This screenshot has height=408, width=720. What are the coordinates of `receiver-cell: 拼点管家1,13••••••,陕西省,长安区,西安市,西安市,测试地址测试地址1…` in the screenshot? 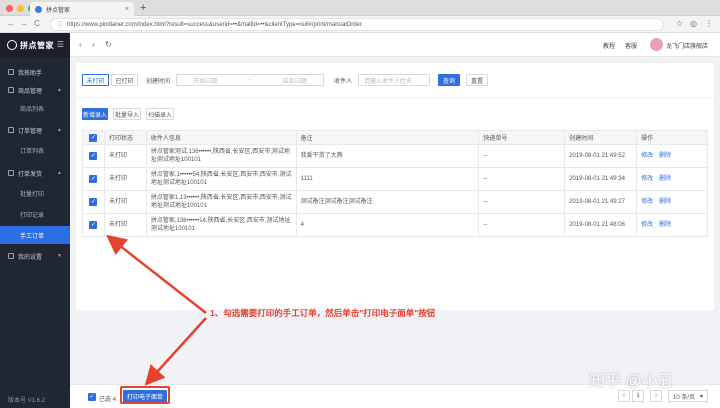 It's located at (222, 202).